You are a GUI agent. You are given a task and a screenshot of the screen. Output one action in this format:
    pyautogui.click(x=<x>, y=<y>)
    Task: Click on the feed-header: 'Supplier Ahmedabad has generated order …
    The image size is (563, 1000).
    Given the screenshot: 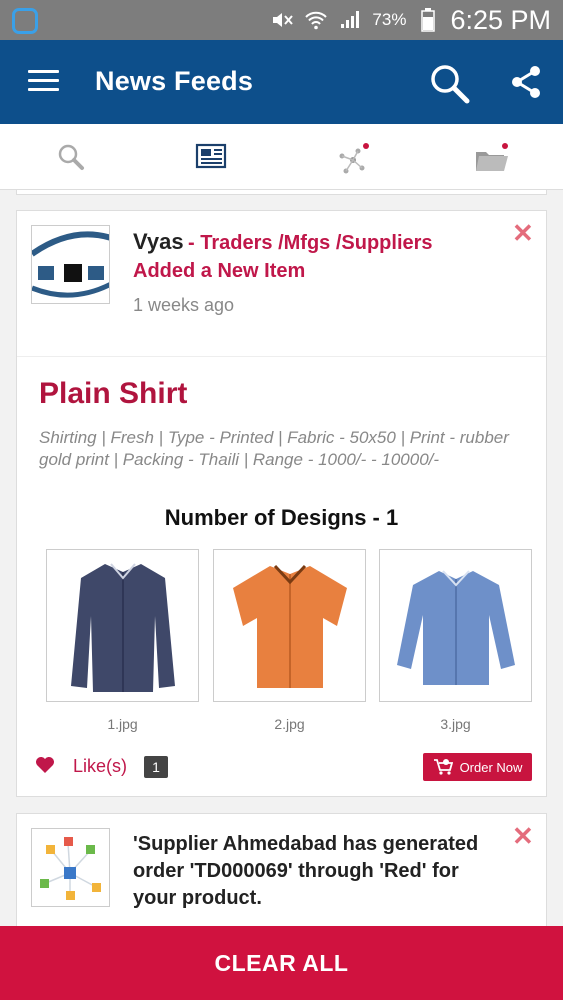 What is the action you would take?
    pyautogui.click(x=318, y=872)
    